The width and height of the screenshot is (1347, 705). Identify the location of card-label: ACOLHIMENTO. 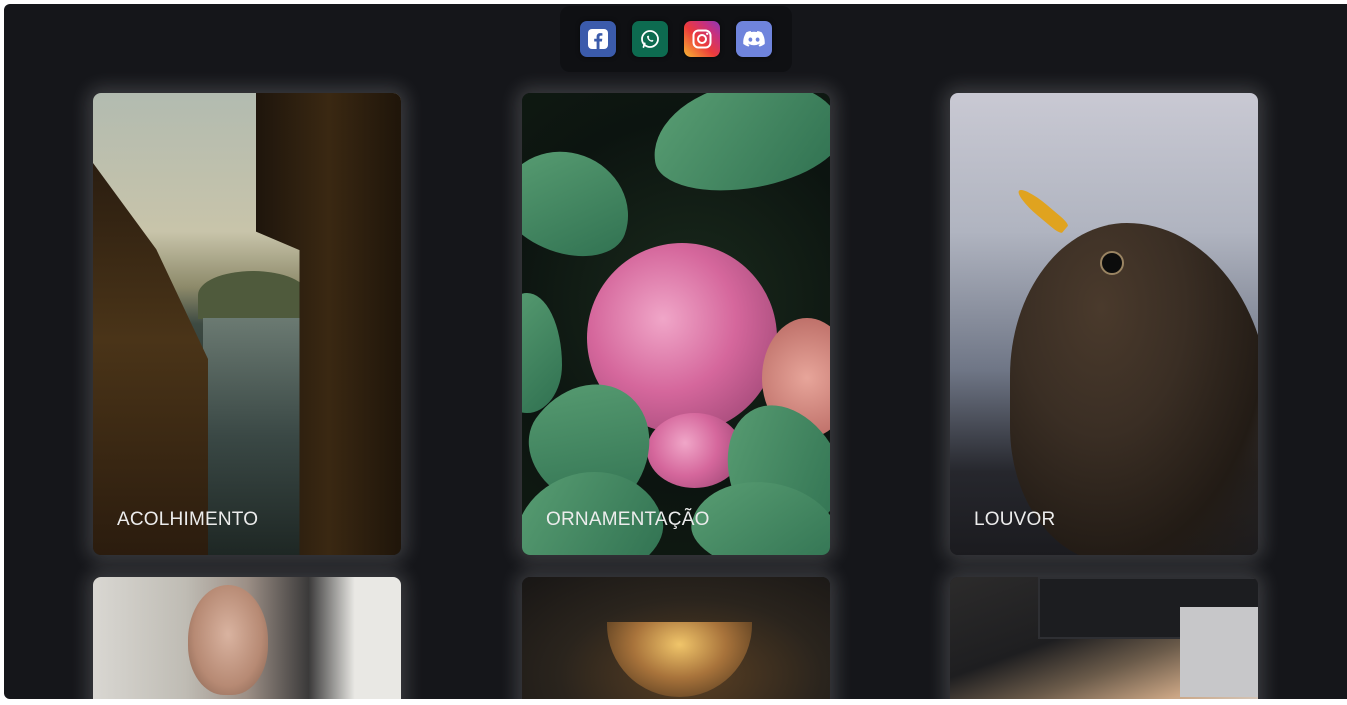
(188, 519).